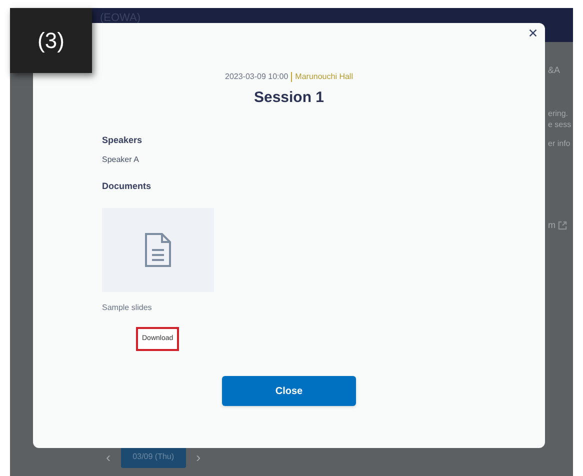  Describe the element at coordinates (256, 77) in the screenshot. I see `session-datetime: 2023-03-09 10:00` at that location.